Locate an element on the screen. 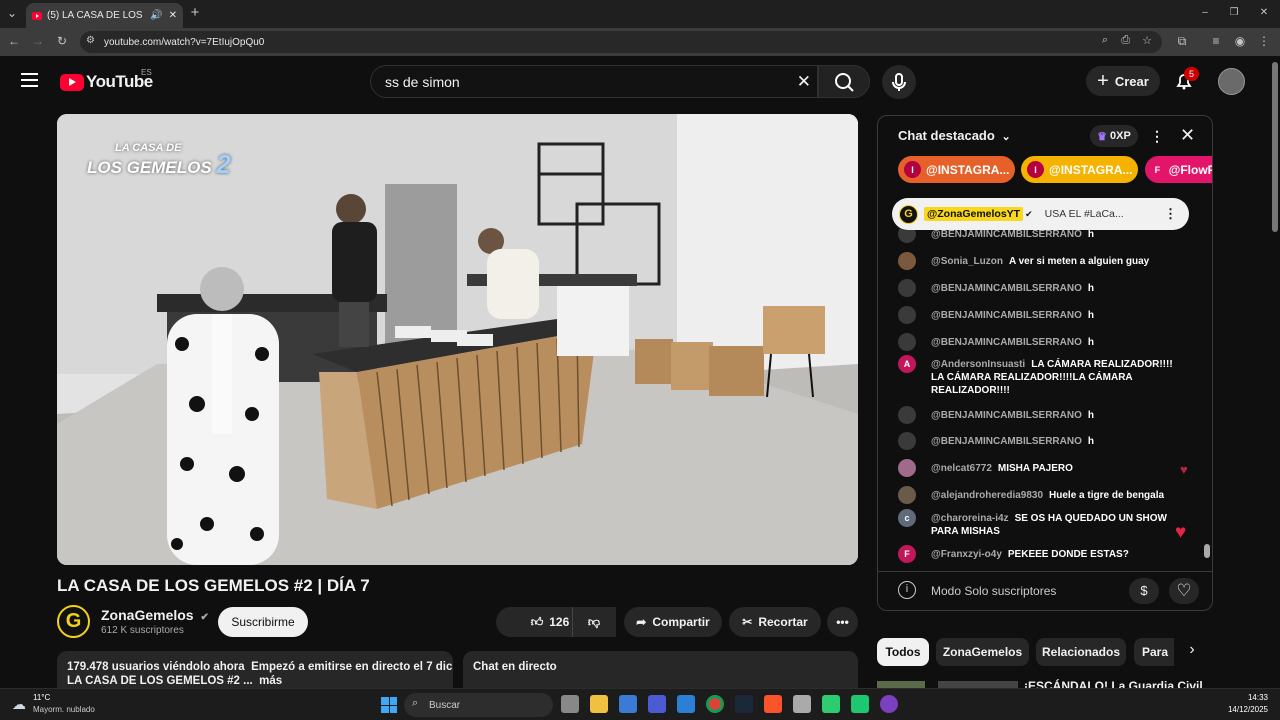 Image resolution: width=1280 pixels, height=720 pixels. chat-author: @Franxzyi-o4y is located at coordinates (966, 554).